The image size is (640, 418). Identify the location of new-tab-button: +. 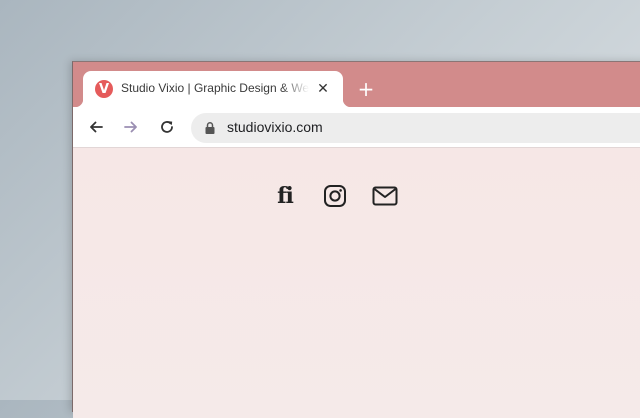
(366, 89).